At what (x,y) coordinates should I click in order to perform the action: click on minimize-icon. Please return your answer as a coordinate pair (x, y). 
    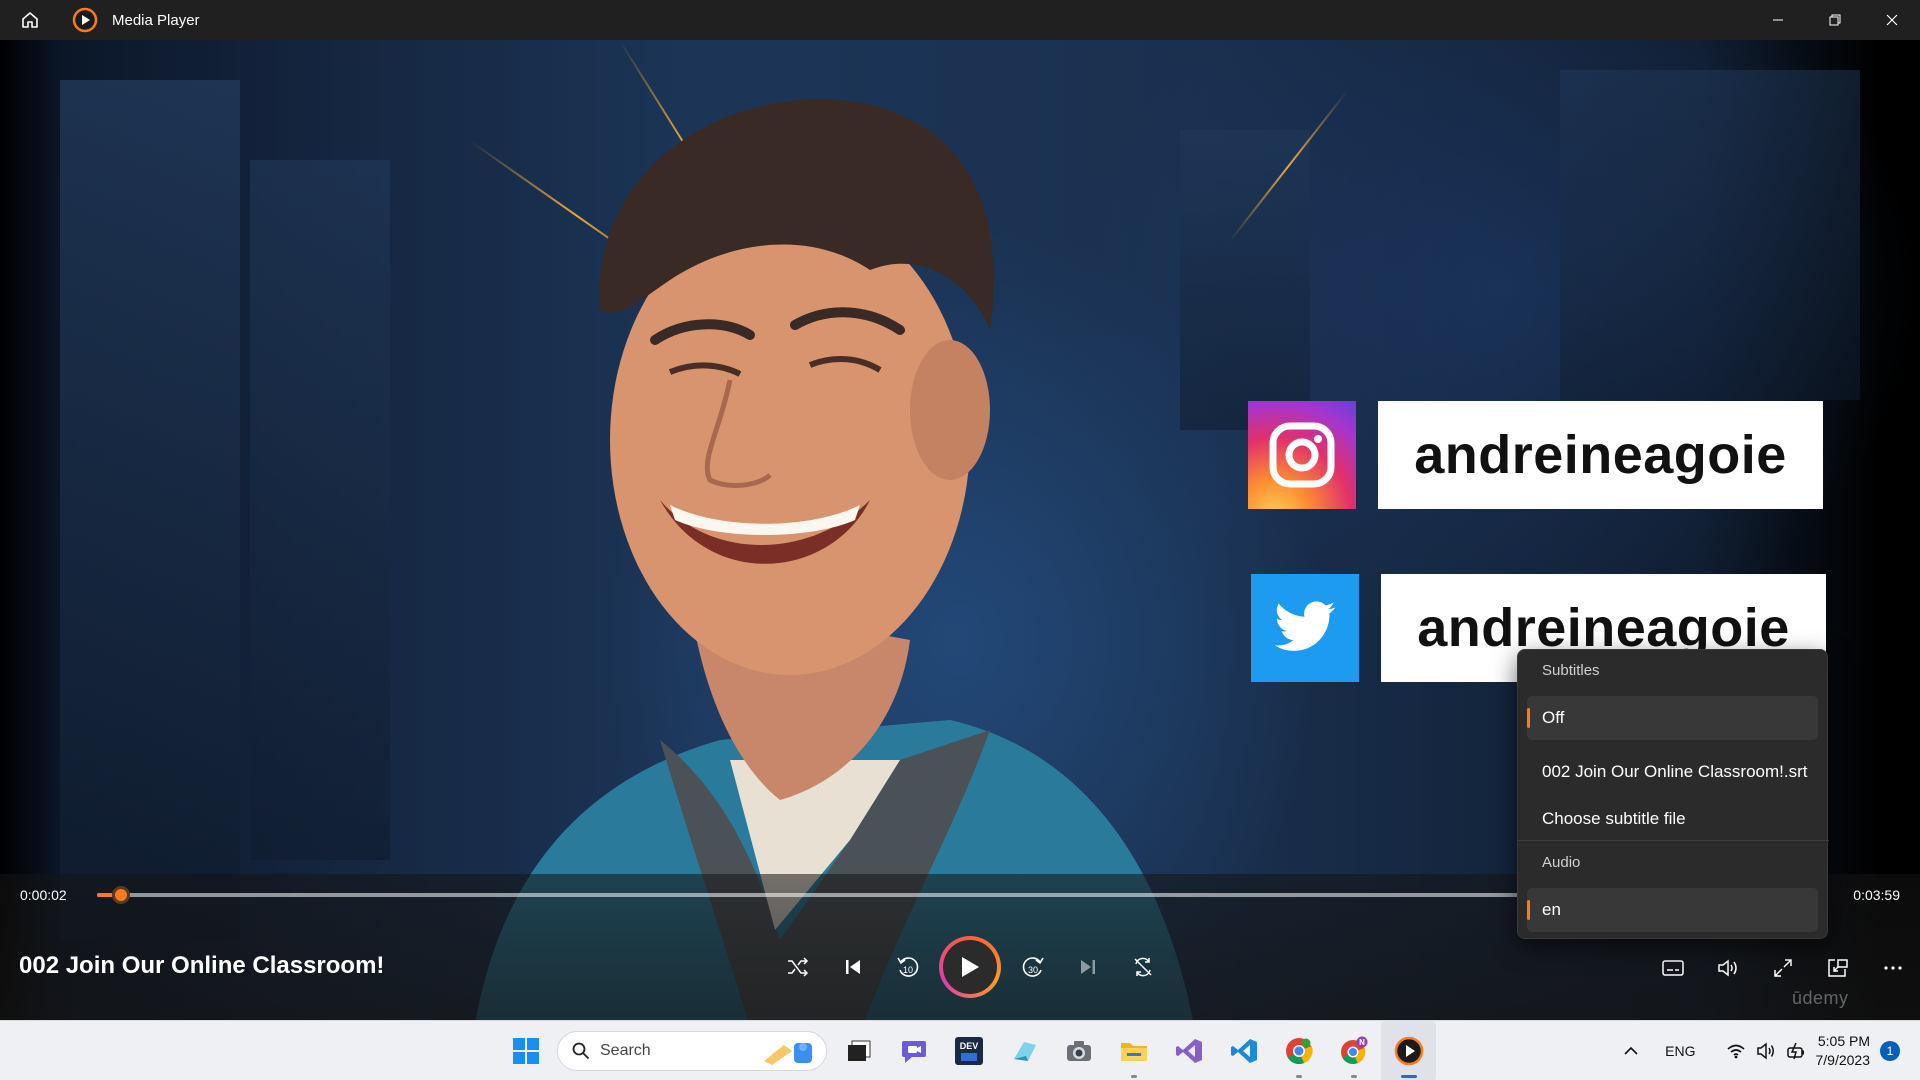
    Looking at the image, I should click on (1777, 20).